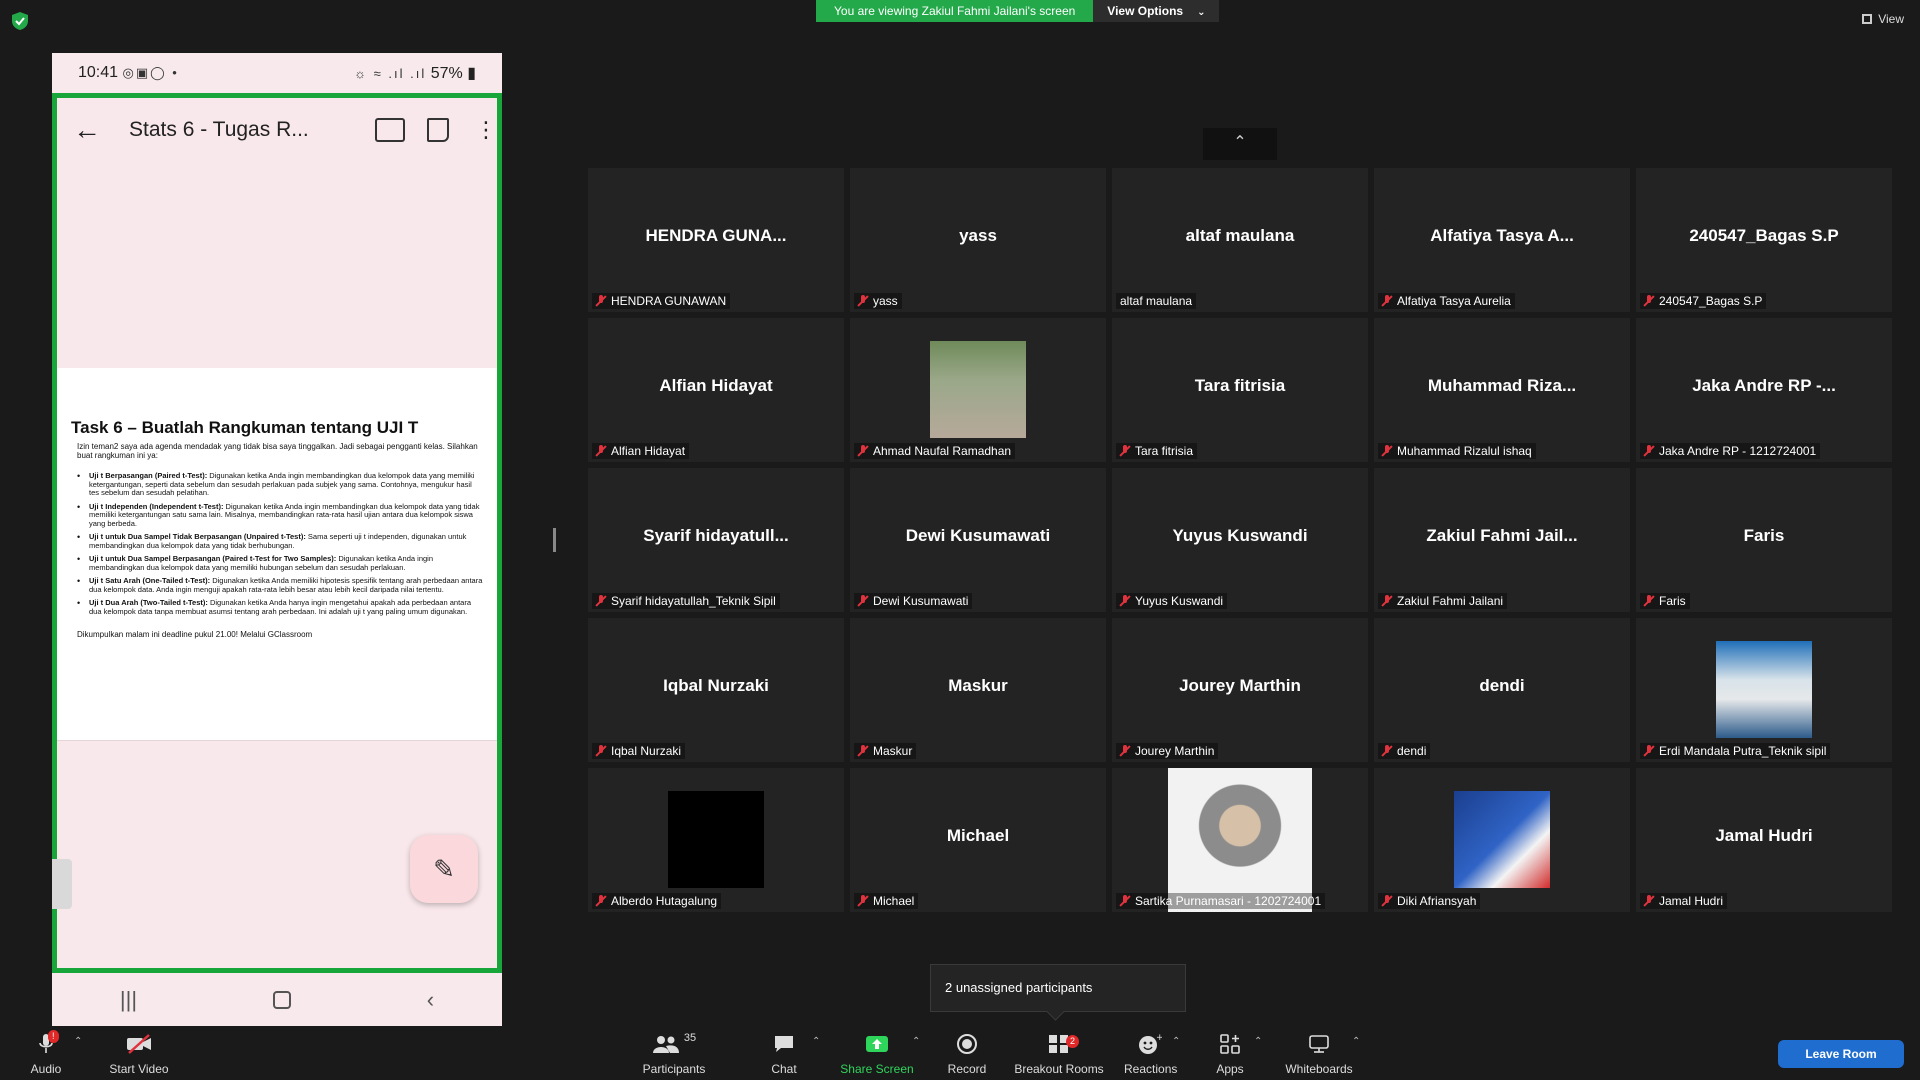 The width and height of the screenshot is (1920, 1080). What do you see at coordinates (486, 130) in the screenshot?
I see `more-vert-icon: ⋮` at bounding box center [486, 130].